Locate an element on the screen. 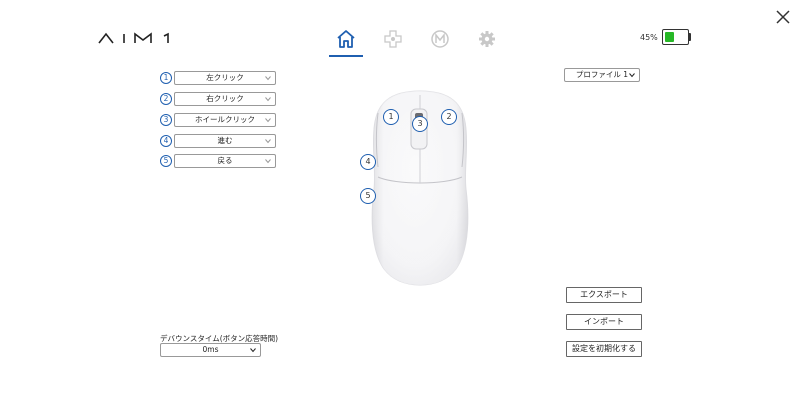 Image resolution: width=800 pixels, height=409 pixels. button-assignment-row-1: 1 左クリック is located at coordinates (218, 78).